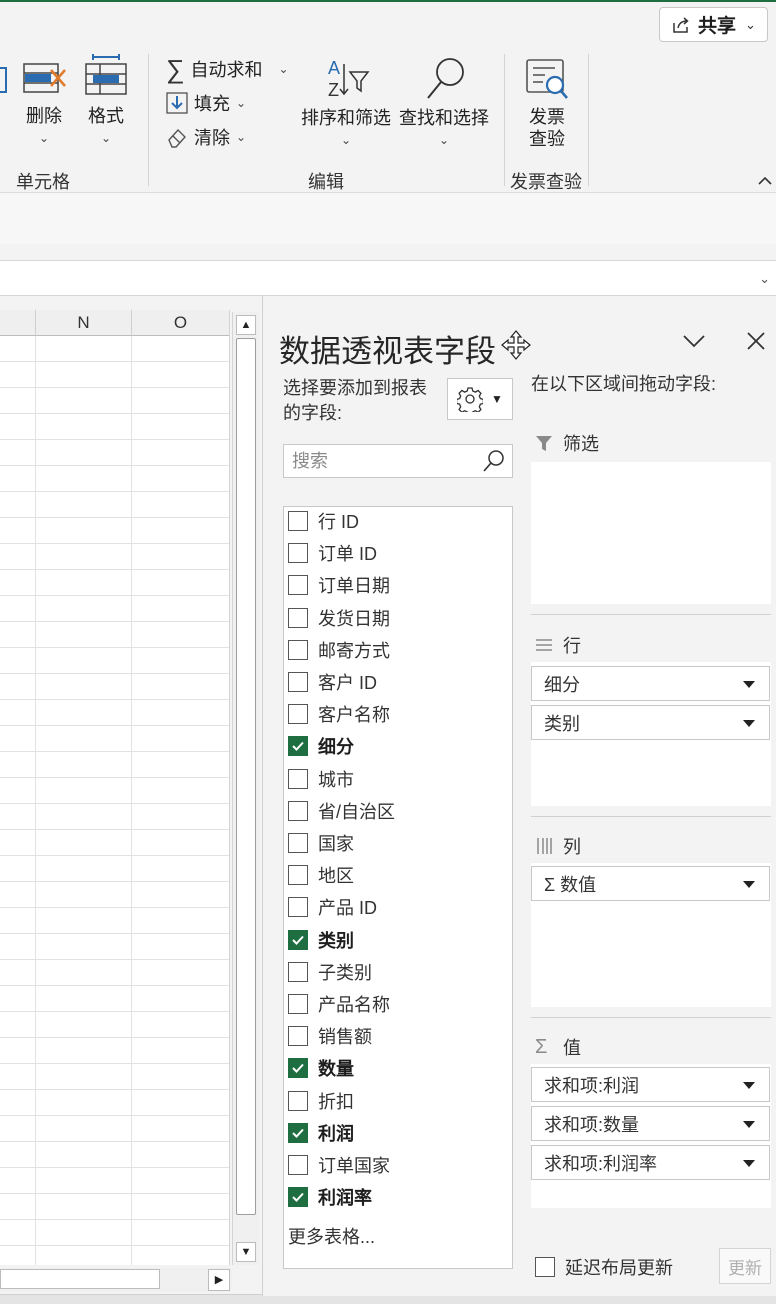 This screenshot has width=776, height=1304. I want to click on rows-field-chip: 类别, so click(650, 722).